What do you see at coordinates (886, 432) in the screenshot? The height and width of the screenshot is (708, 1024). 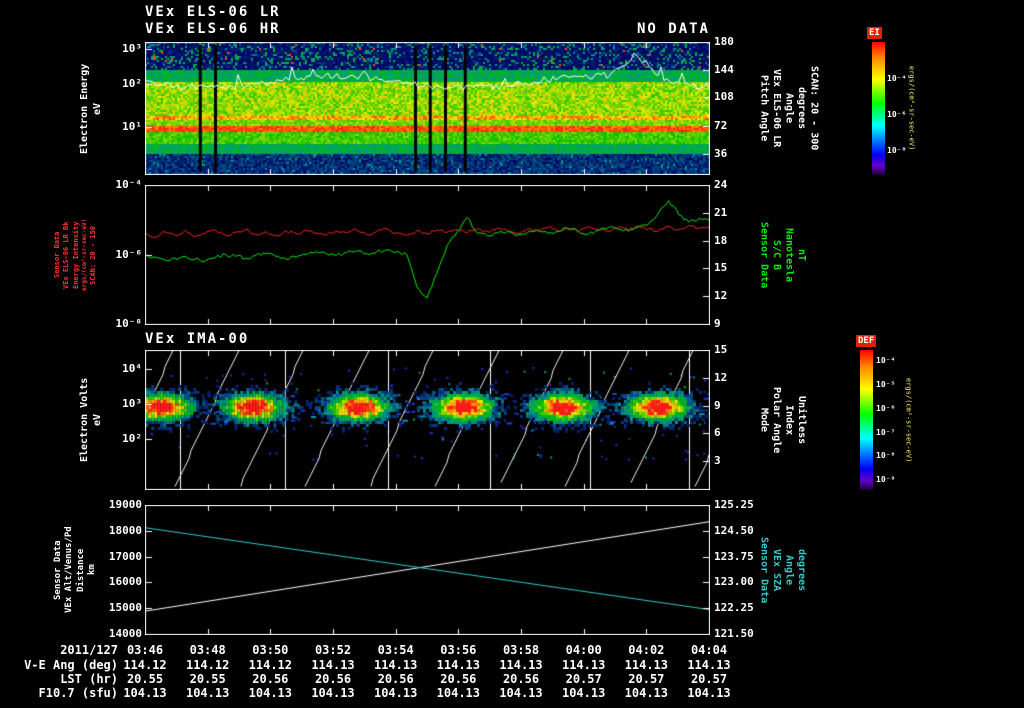 I see `ima-colorbar-tick-4: 10⁻⁷` at bounding box center [886, 432].